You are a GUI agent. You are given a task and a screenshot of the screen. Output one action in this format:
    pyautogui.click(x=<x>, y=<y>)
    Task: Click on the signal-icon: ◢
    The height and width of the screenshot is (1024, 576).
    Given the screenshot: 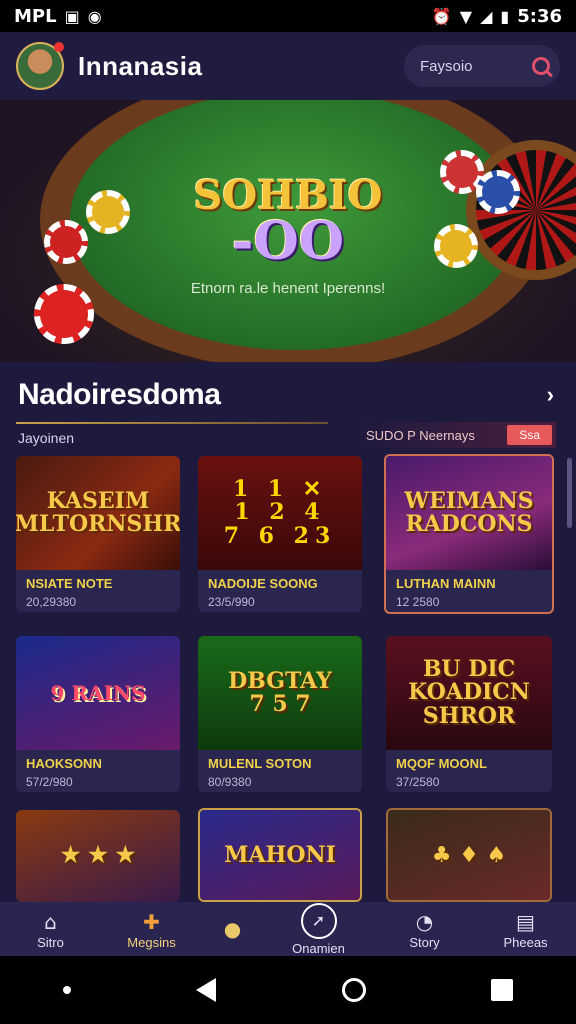 What is the action you would take?
    pyautogui.click(x=486, y=16)
    